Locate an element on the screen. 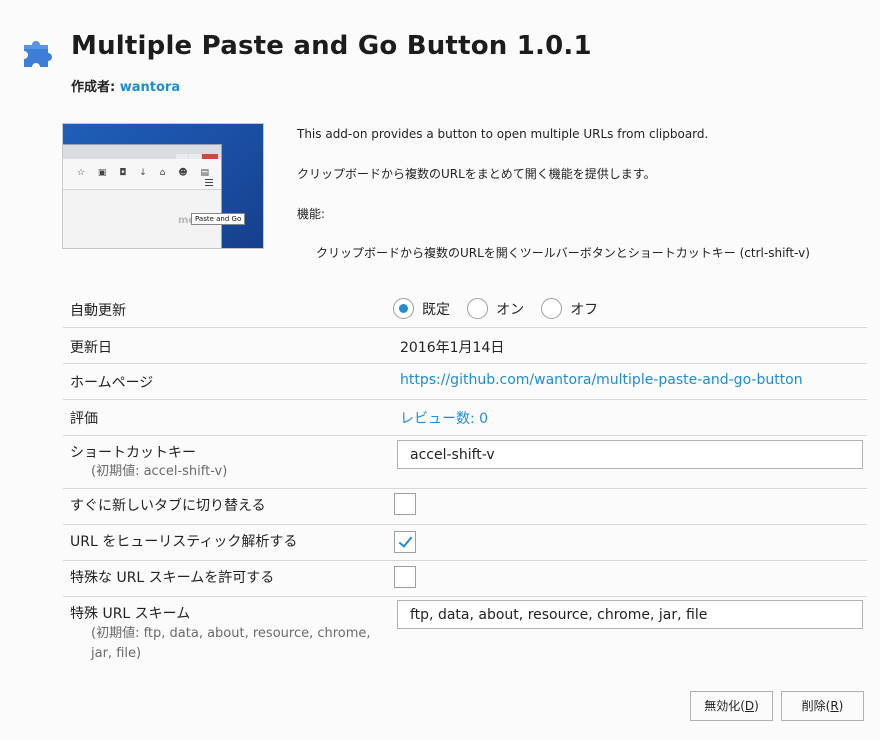 This screenshot has width=880, height=740. addon-screenshot: ☆ ▣ ◘ ↓ ⌂ ☻ ▤ mo Paste and Go is located at coordinates (163, 186).